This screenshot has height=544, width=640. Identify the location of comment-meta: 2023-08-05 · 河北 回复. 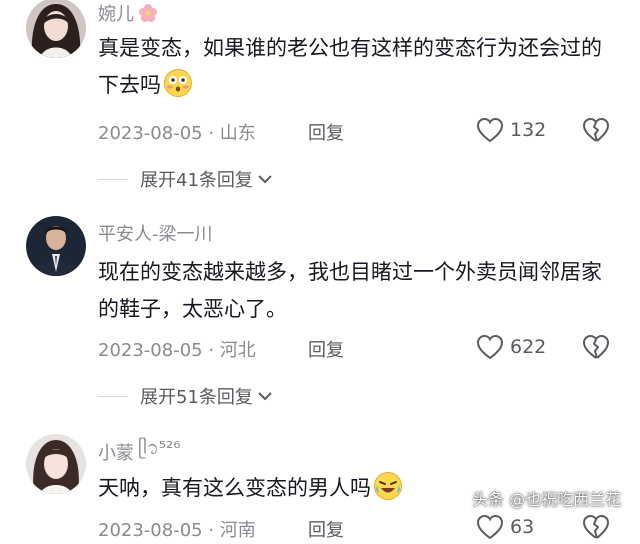
(221, 349).